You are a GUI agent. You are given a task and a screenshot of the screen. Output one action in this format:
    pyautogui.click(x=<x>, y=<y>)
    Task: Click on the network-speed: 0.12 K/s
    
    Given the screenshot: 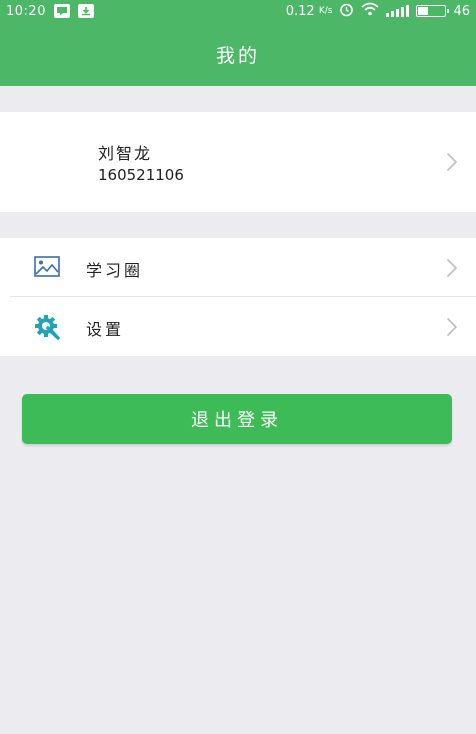 What is the action you would take?
    pyautogui.click(x=309, y=11)
    